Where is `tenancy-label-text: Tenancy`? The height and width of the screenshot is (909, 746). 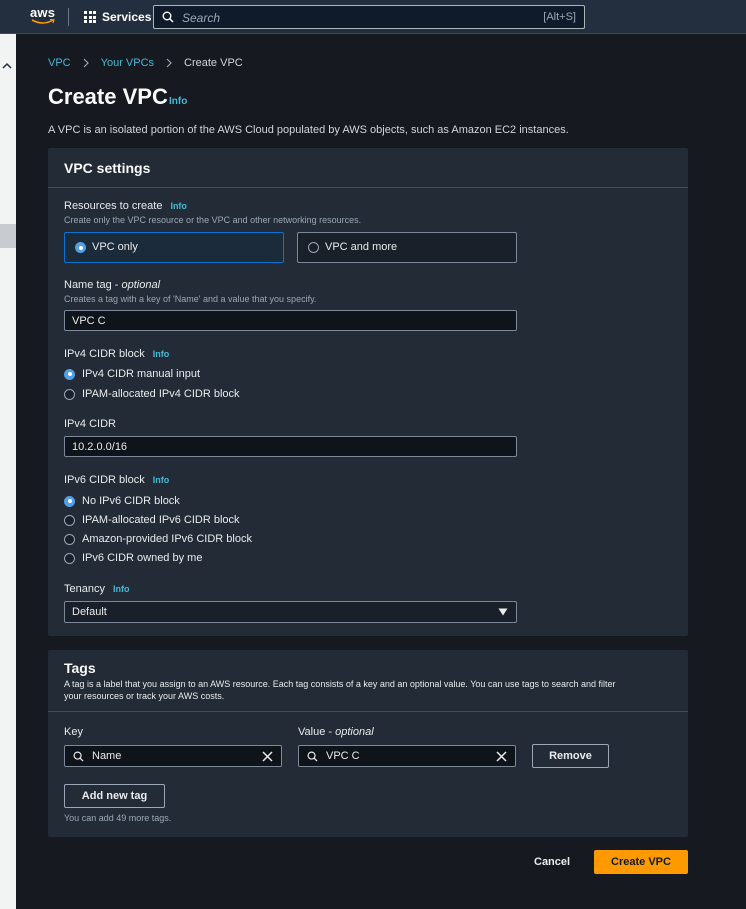
tenancy-label-text: Tenancy is located at coordinates (84, 589).